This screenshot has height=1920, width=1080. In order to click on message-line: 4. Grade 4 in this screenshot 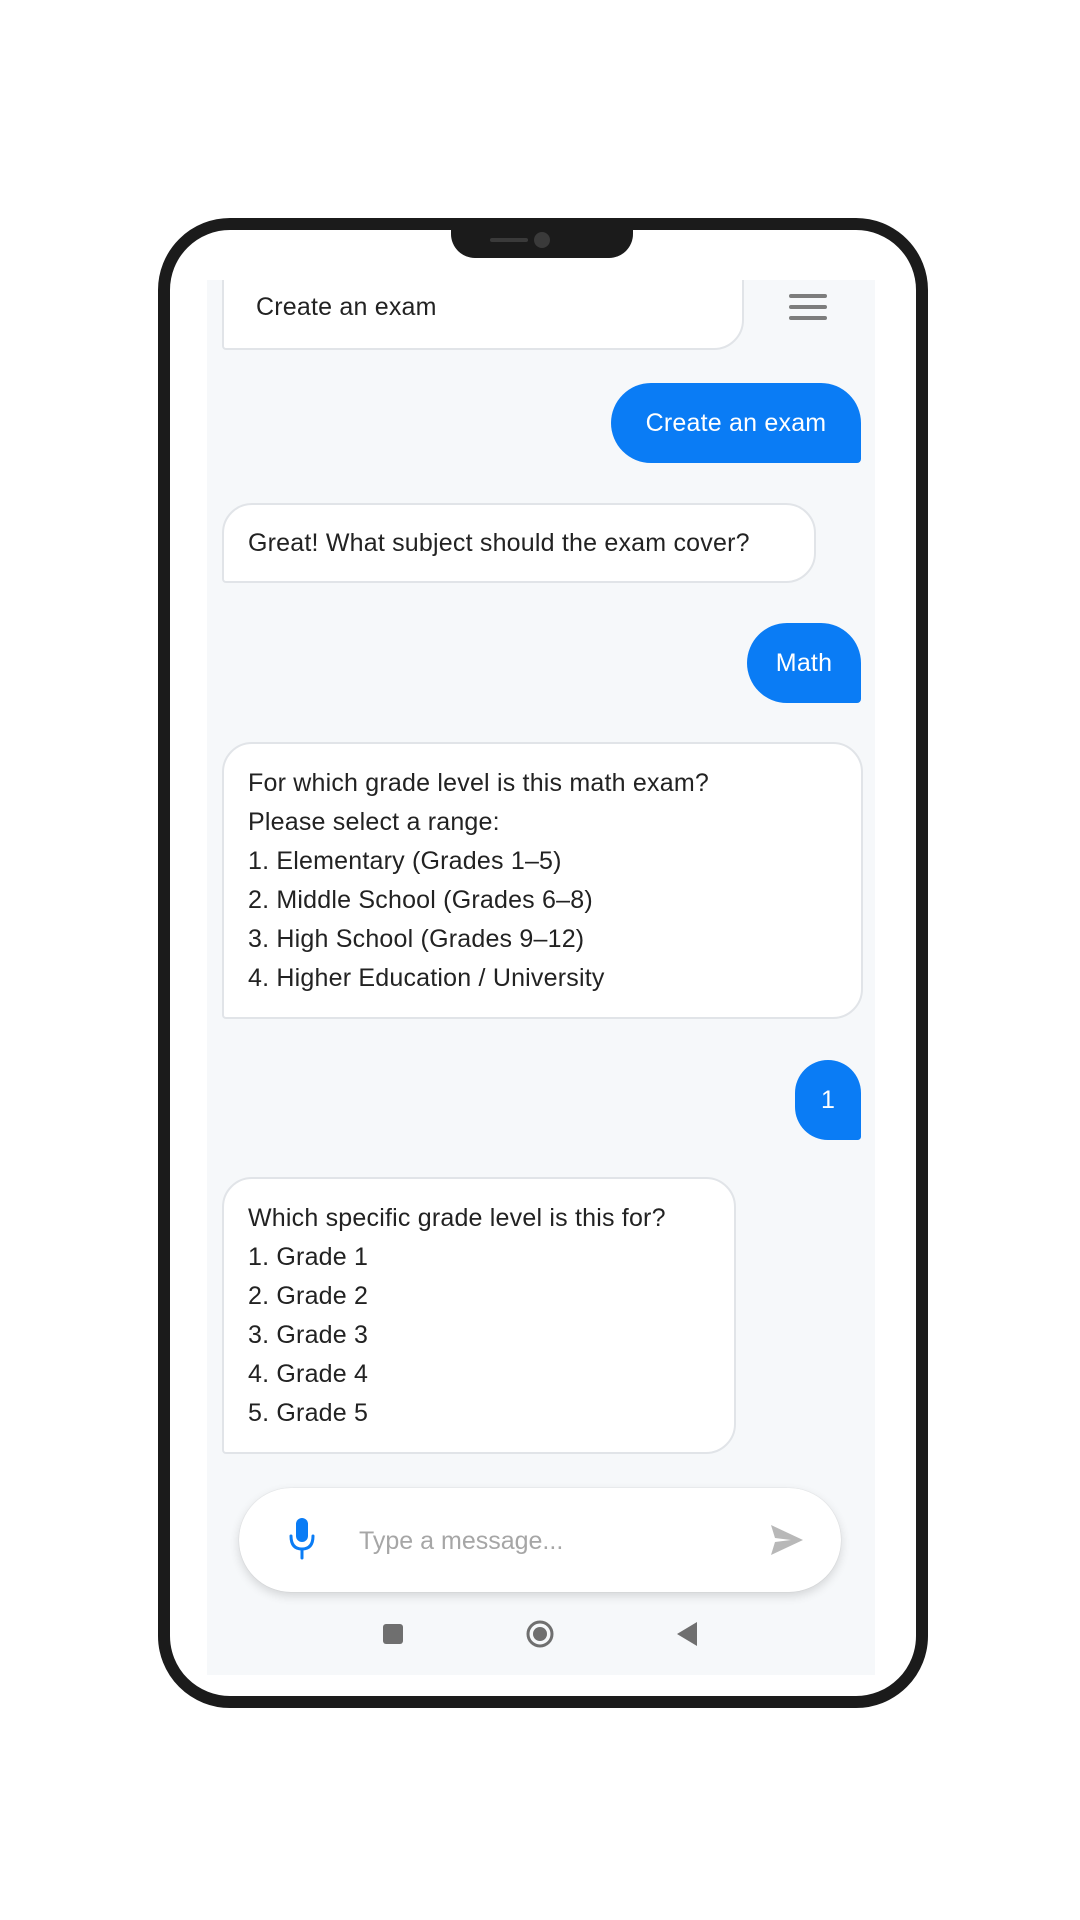, I will do `click(308, 1374)`.